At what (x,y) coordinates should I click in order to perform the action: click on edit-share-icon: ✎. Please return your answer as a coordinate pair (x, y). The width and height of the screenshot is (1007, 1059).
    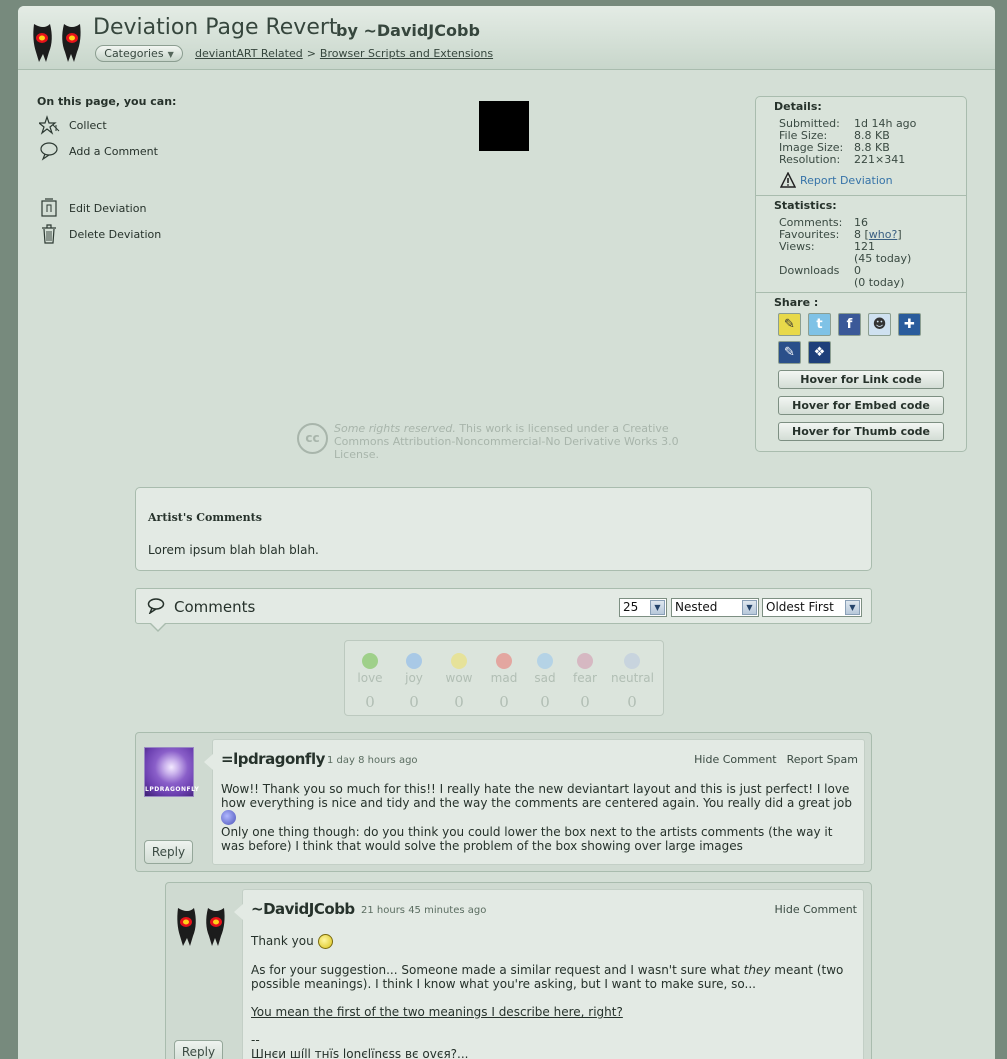
    Looking at the image, I should click on (789, 352).